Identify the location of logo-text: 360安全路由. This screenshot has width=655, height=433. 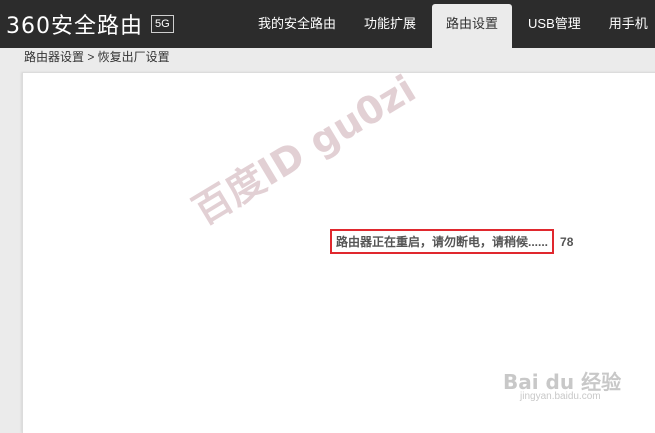
(74, 26).